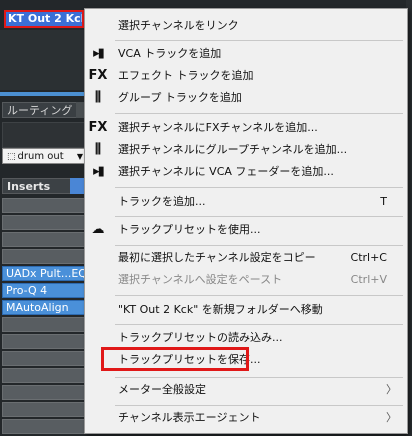  What do you see at coordinates (45, 307) in the screenshot?
I see `insert-slot: MAutoAlign` at bounding box center [45, 307].